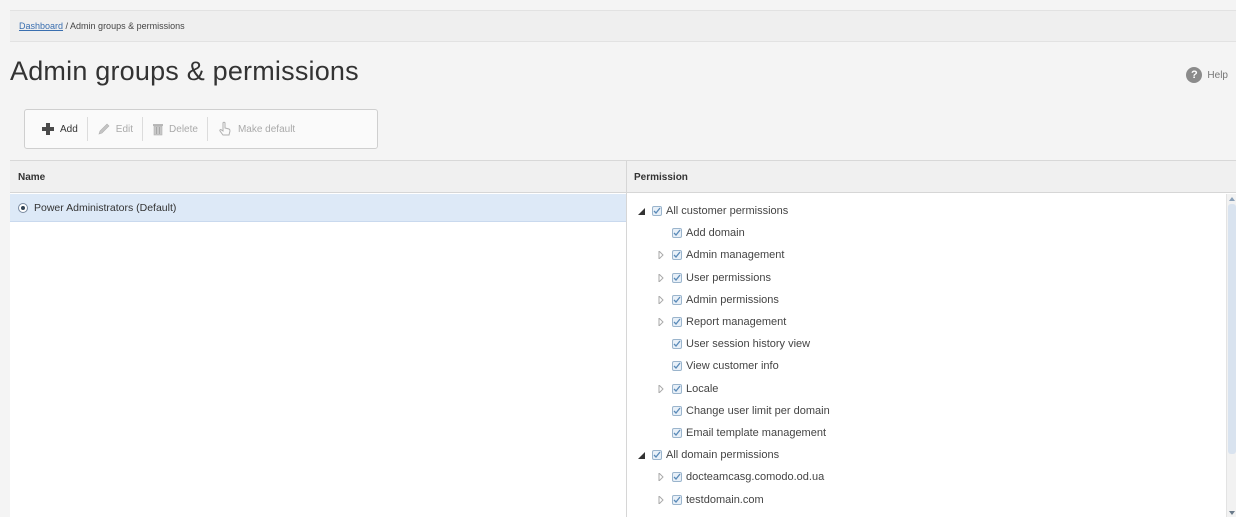 The image size is (1236, 517). I want to click on permission-tree-item: Change user limit per domain, so click(743, 411).